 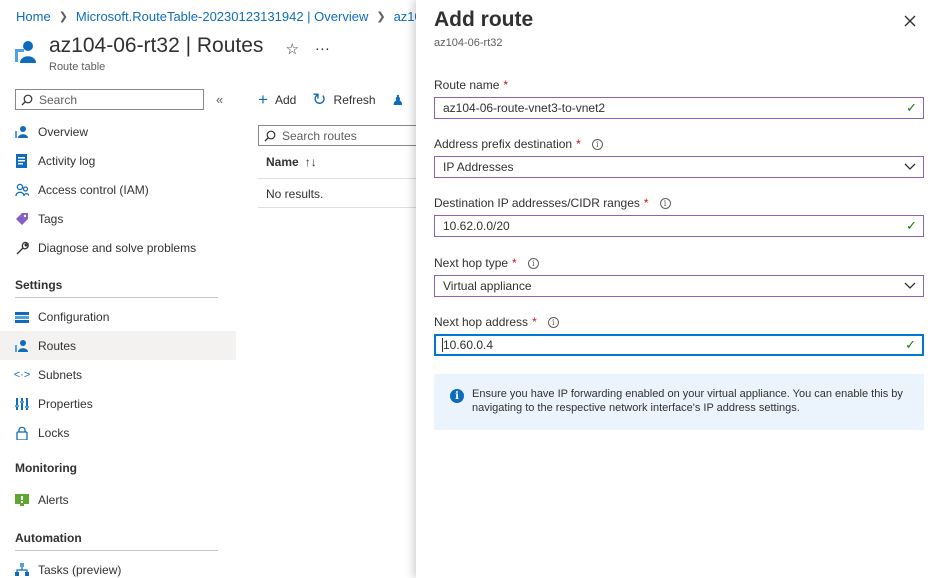 What do you see at coordinates (322, 49) in the screenshot?
I see `more-options-icon: ···` at bounding box center [322, 49].